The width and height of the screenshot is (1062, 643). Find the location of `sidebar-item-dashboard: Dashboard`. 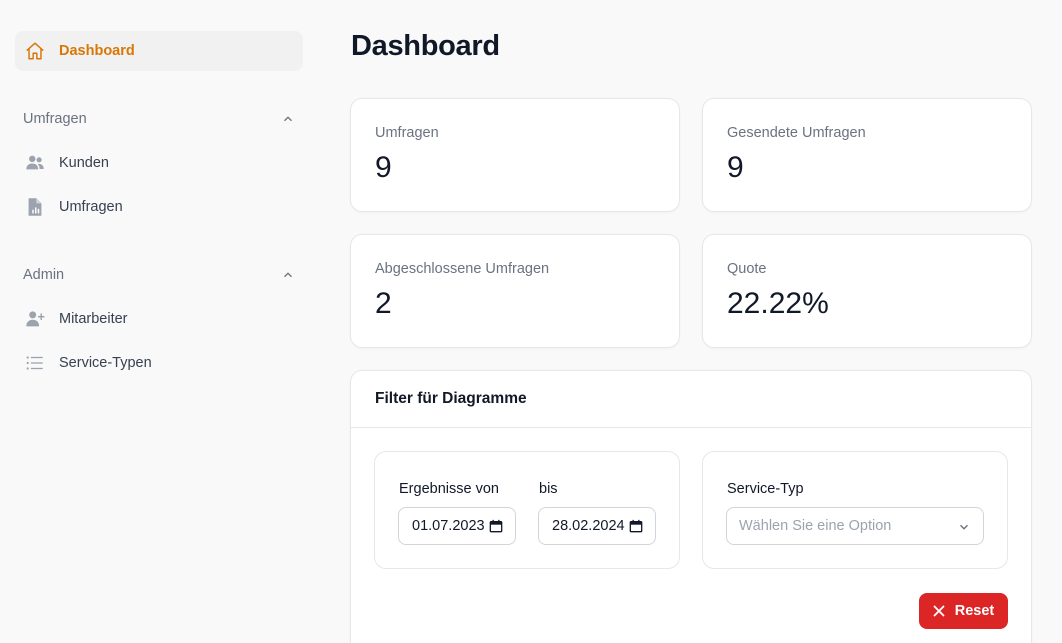

sidebar-item-dashboard: Dashboard is located at coordinates (159, 51).